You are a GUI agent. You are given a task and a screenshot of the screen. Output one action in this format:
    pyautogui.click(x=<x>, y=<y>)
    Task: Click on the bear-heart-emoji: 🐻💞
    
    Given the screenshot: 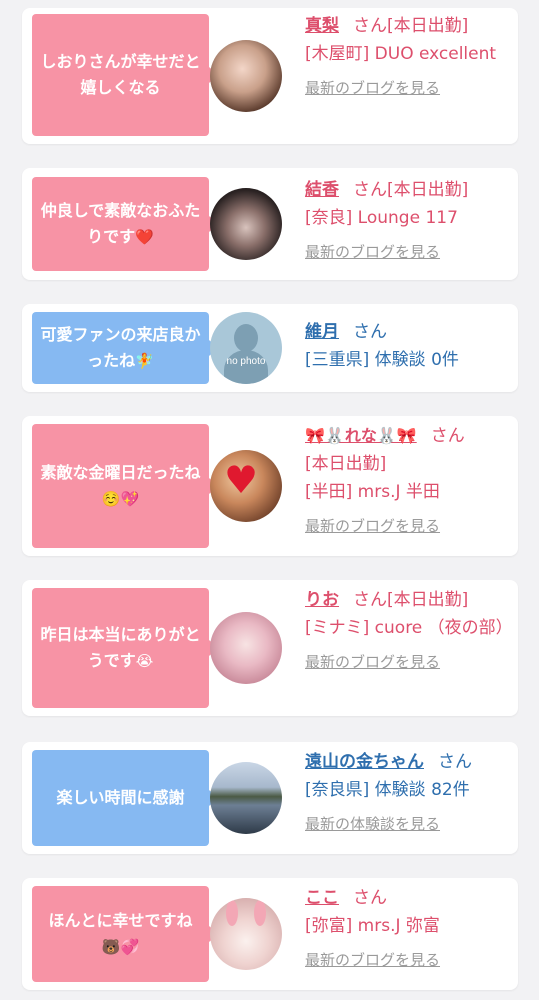 What is the action you would take?
    pyautogui.click(x=120, y=947)
    